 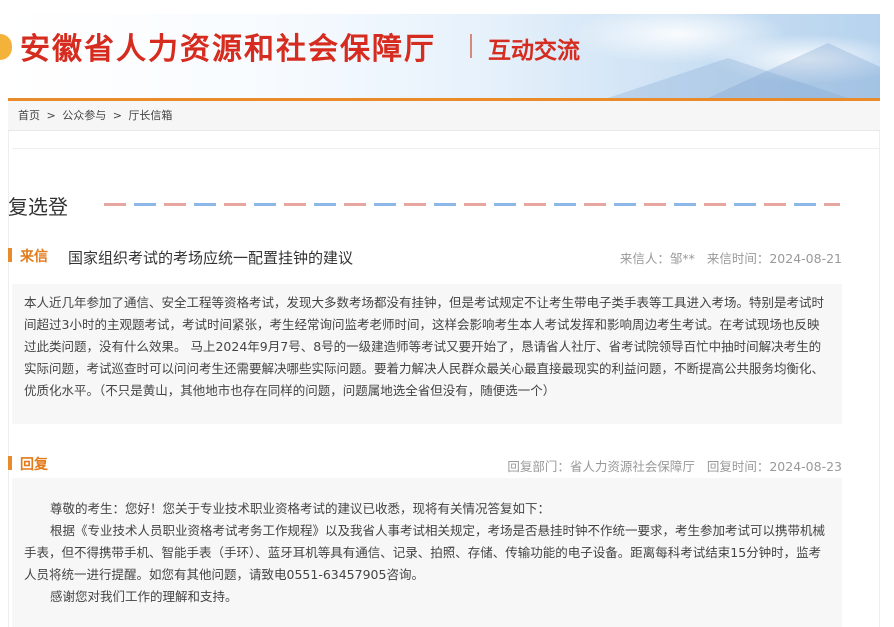 I want to click on heading-dashed-line, so click(x=472, y=204).